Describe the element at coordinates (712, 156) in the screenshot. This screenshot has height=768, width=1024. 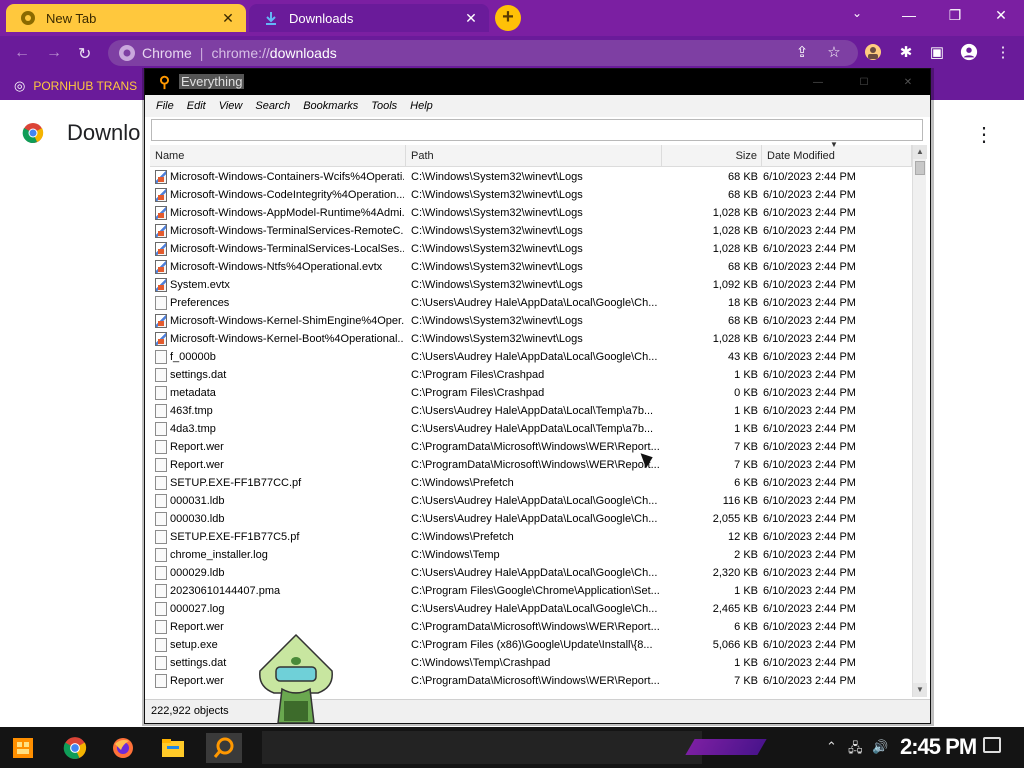
I see `column-header-size: Size` at that location.